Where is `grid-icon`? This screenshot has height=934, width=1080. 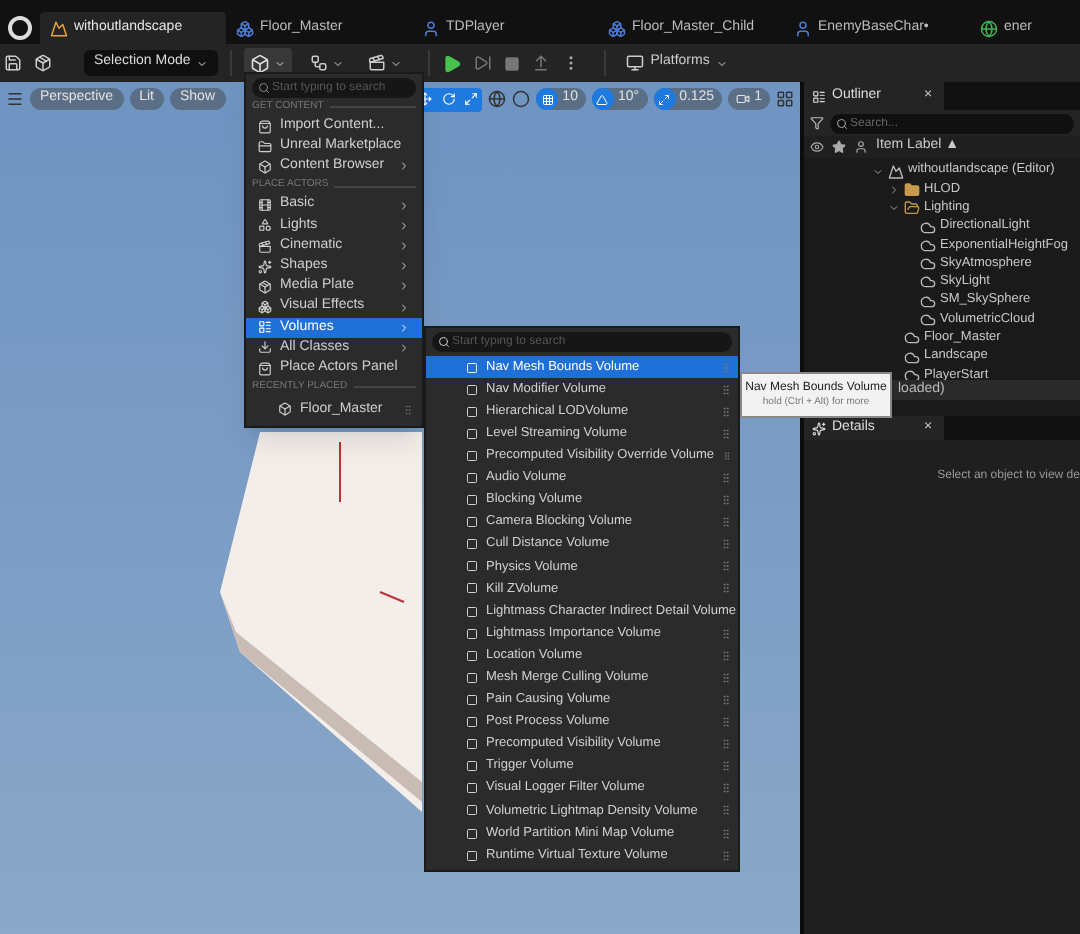
grid-icon is located at coordinates (547, 99).